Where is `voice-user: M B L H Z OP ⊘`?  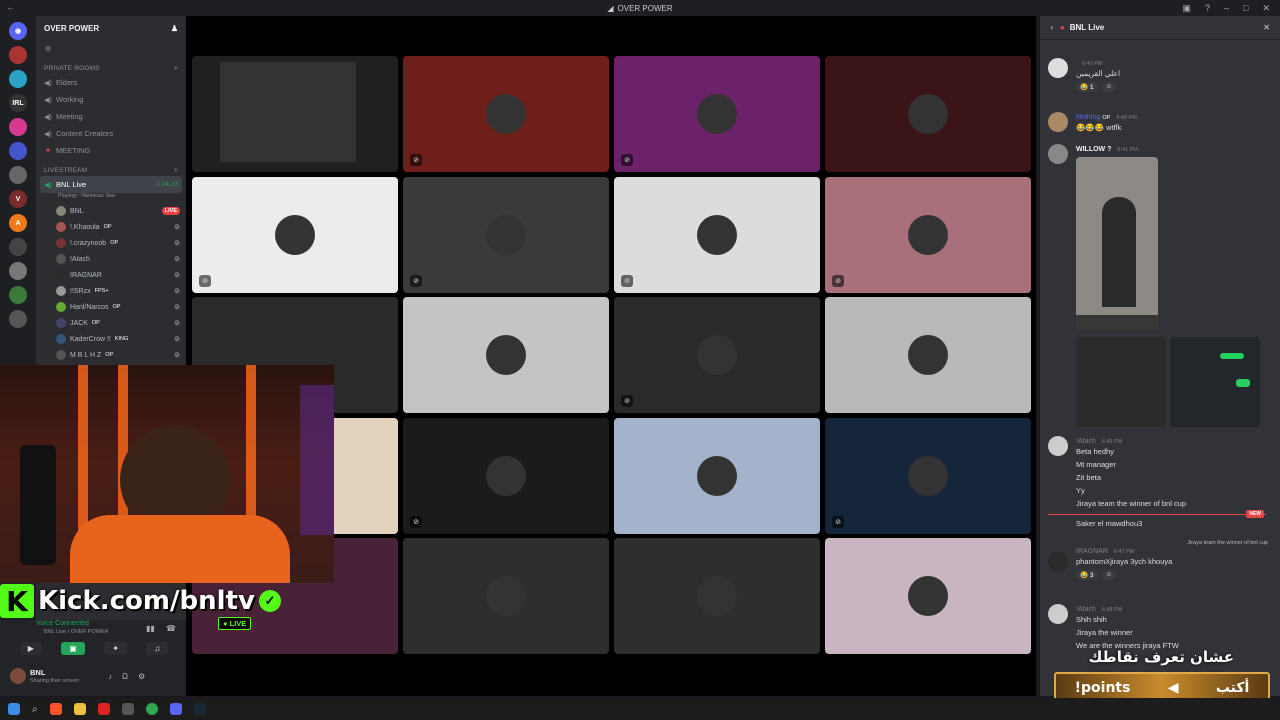
voice-user: M B L H Z OP ⊘ is located at coordinates (111, 355).